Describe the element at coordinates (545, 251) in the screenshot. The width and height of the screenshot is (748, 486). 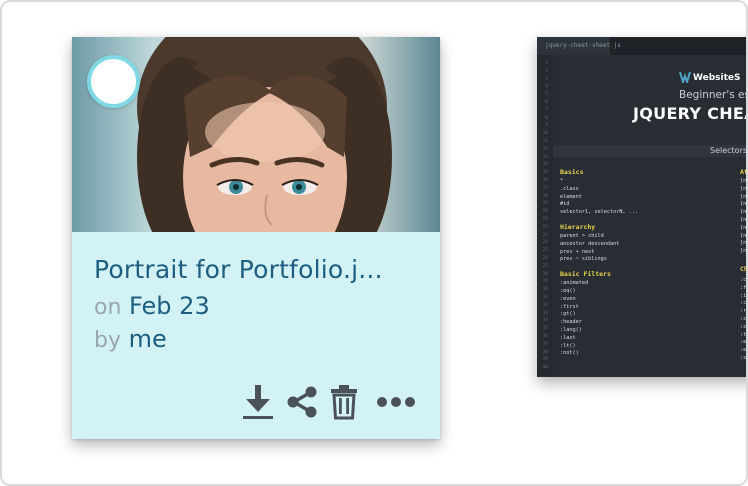
I see `line-number: 25` at that location.